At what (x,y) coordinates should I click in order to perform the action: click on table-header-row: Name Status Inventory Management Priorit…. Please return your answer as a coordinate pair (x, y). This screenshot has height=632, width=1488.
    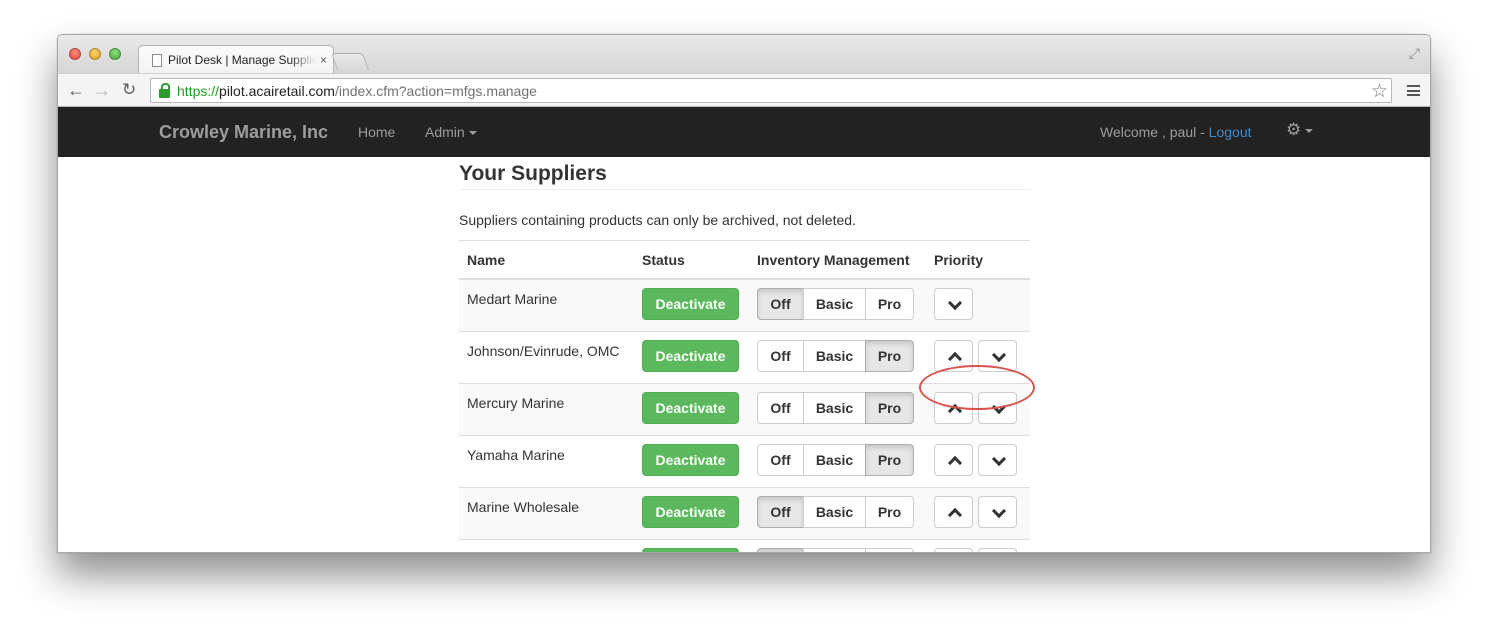
    Looking at the image, I should click on (744, 260).